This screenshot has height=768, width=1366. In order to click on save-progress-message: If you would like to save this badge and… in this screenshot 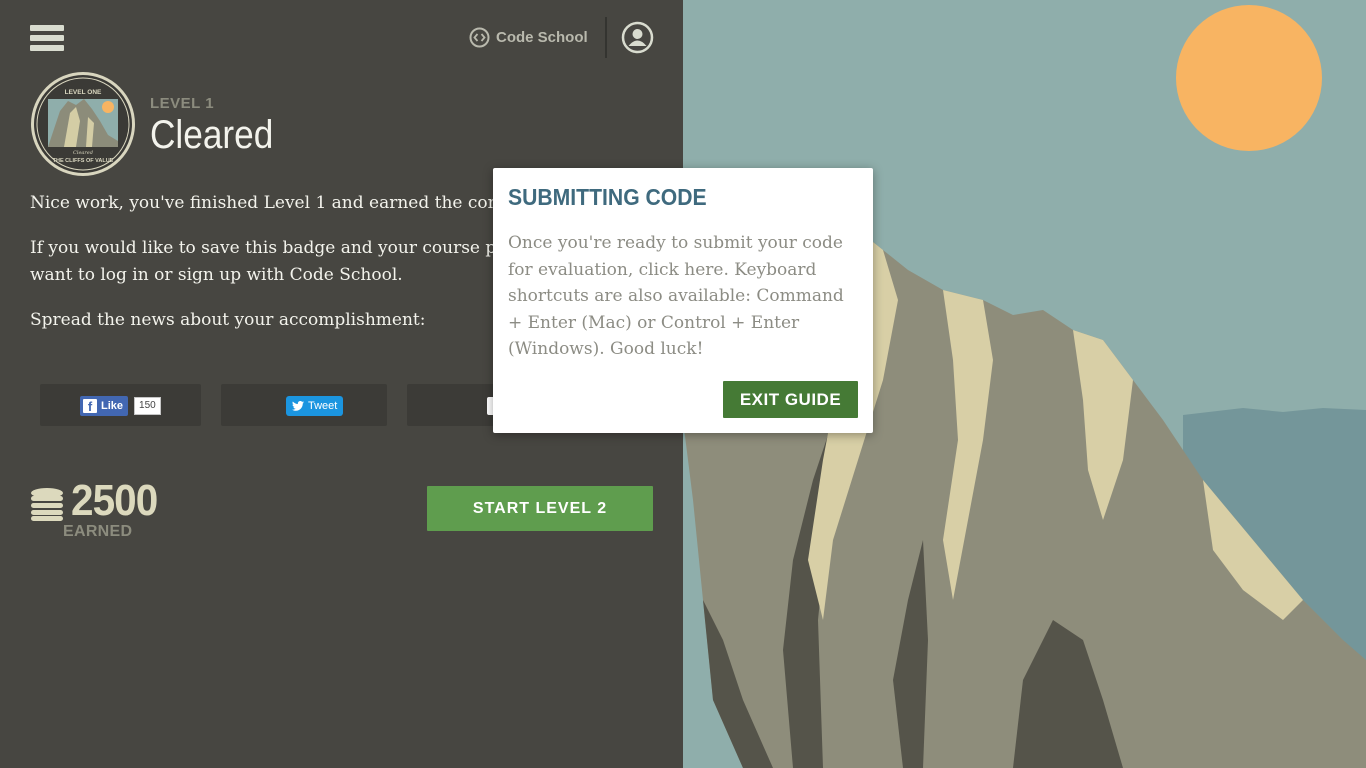, I will do `click(267, 262)`.